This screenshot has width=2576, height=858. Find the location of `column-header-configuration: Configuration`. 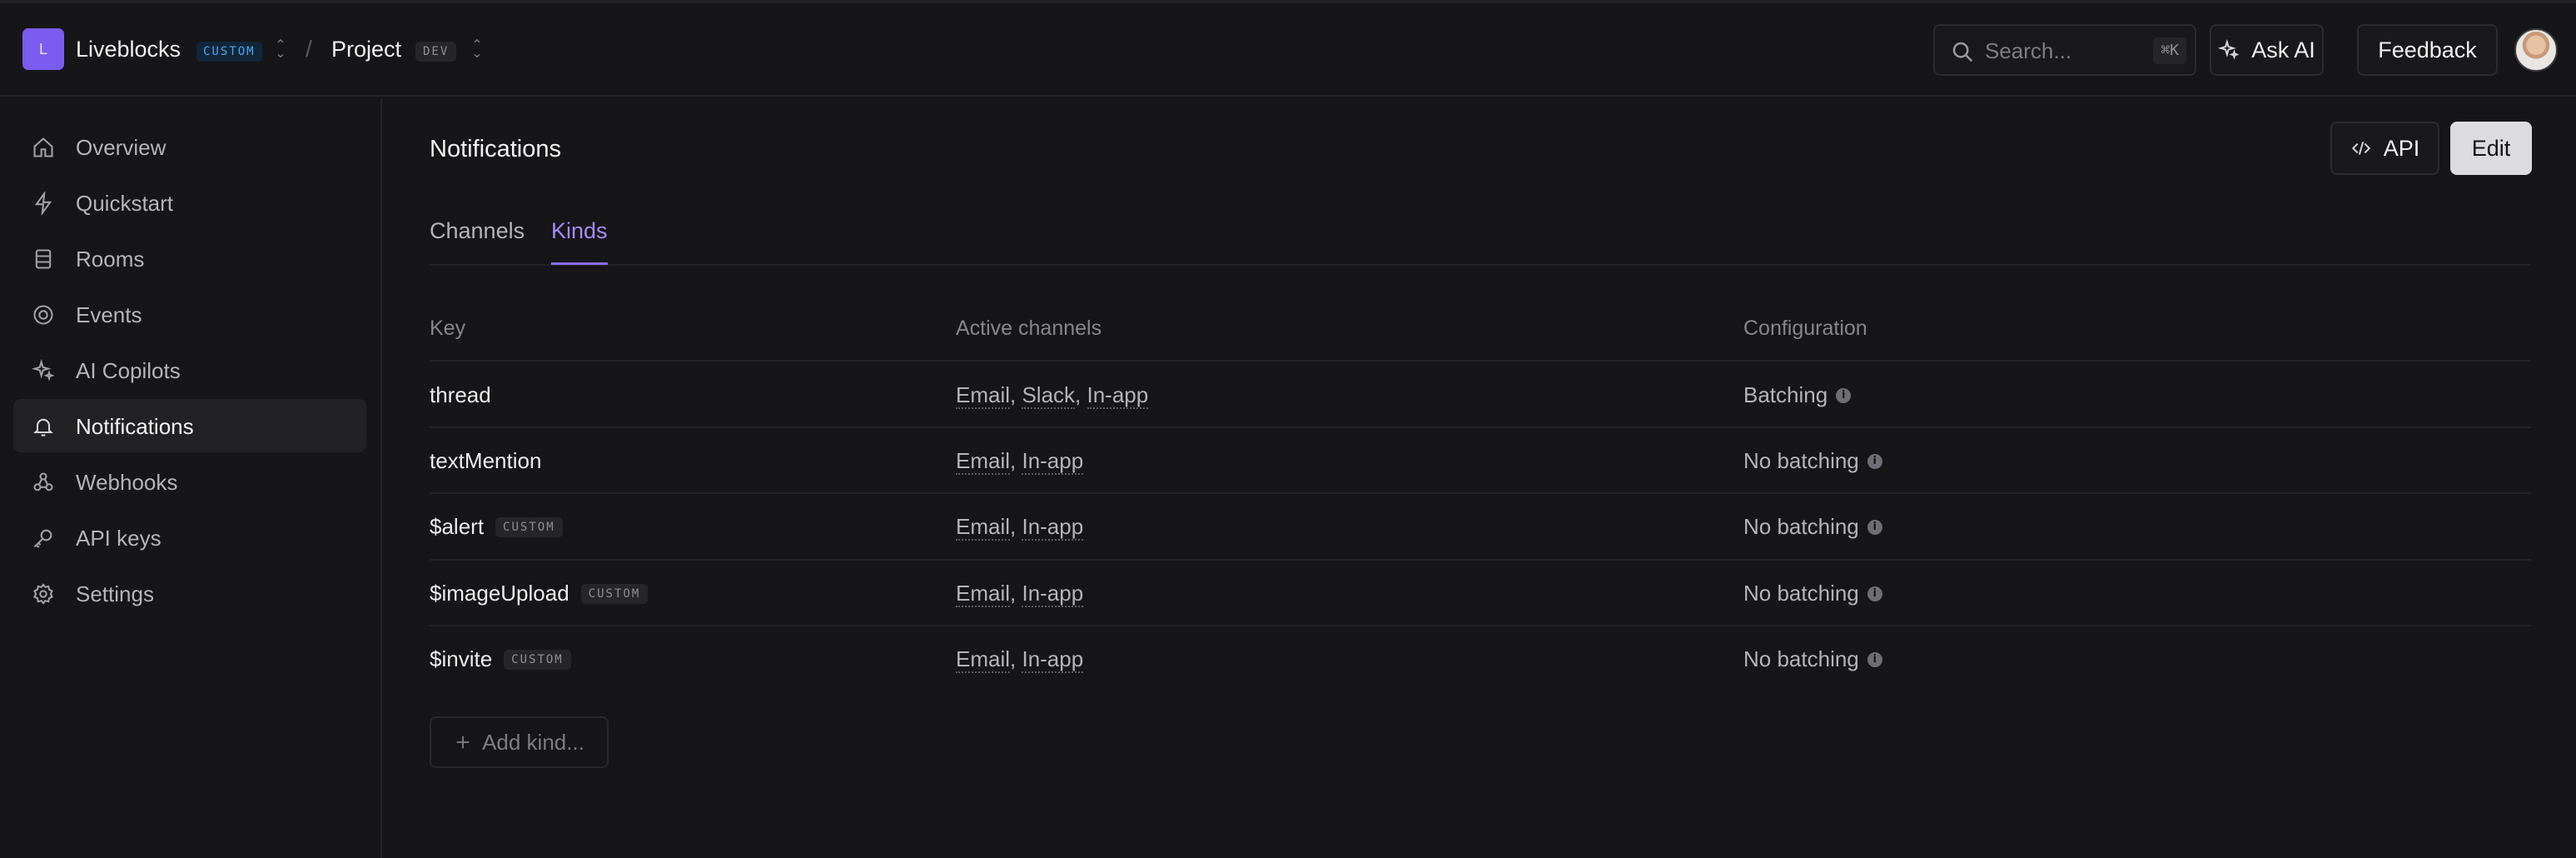

column-header-configuration: Configuration is located at coordinates (1805, 328).